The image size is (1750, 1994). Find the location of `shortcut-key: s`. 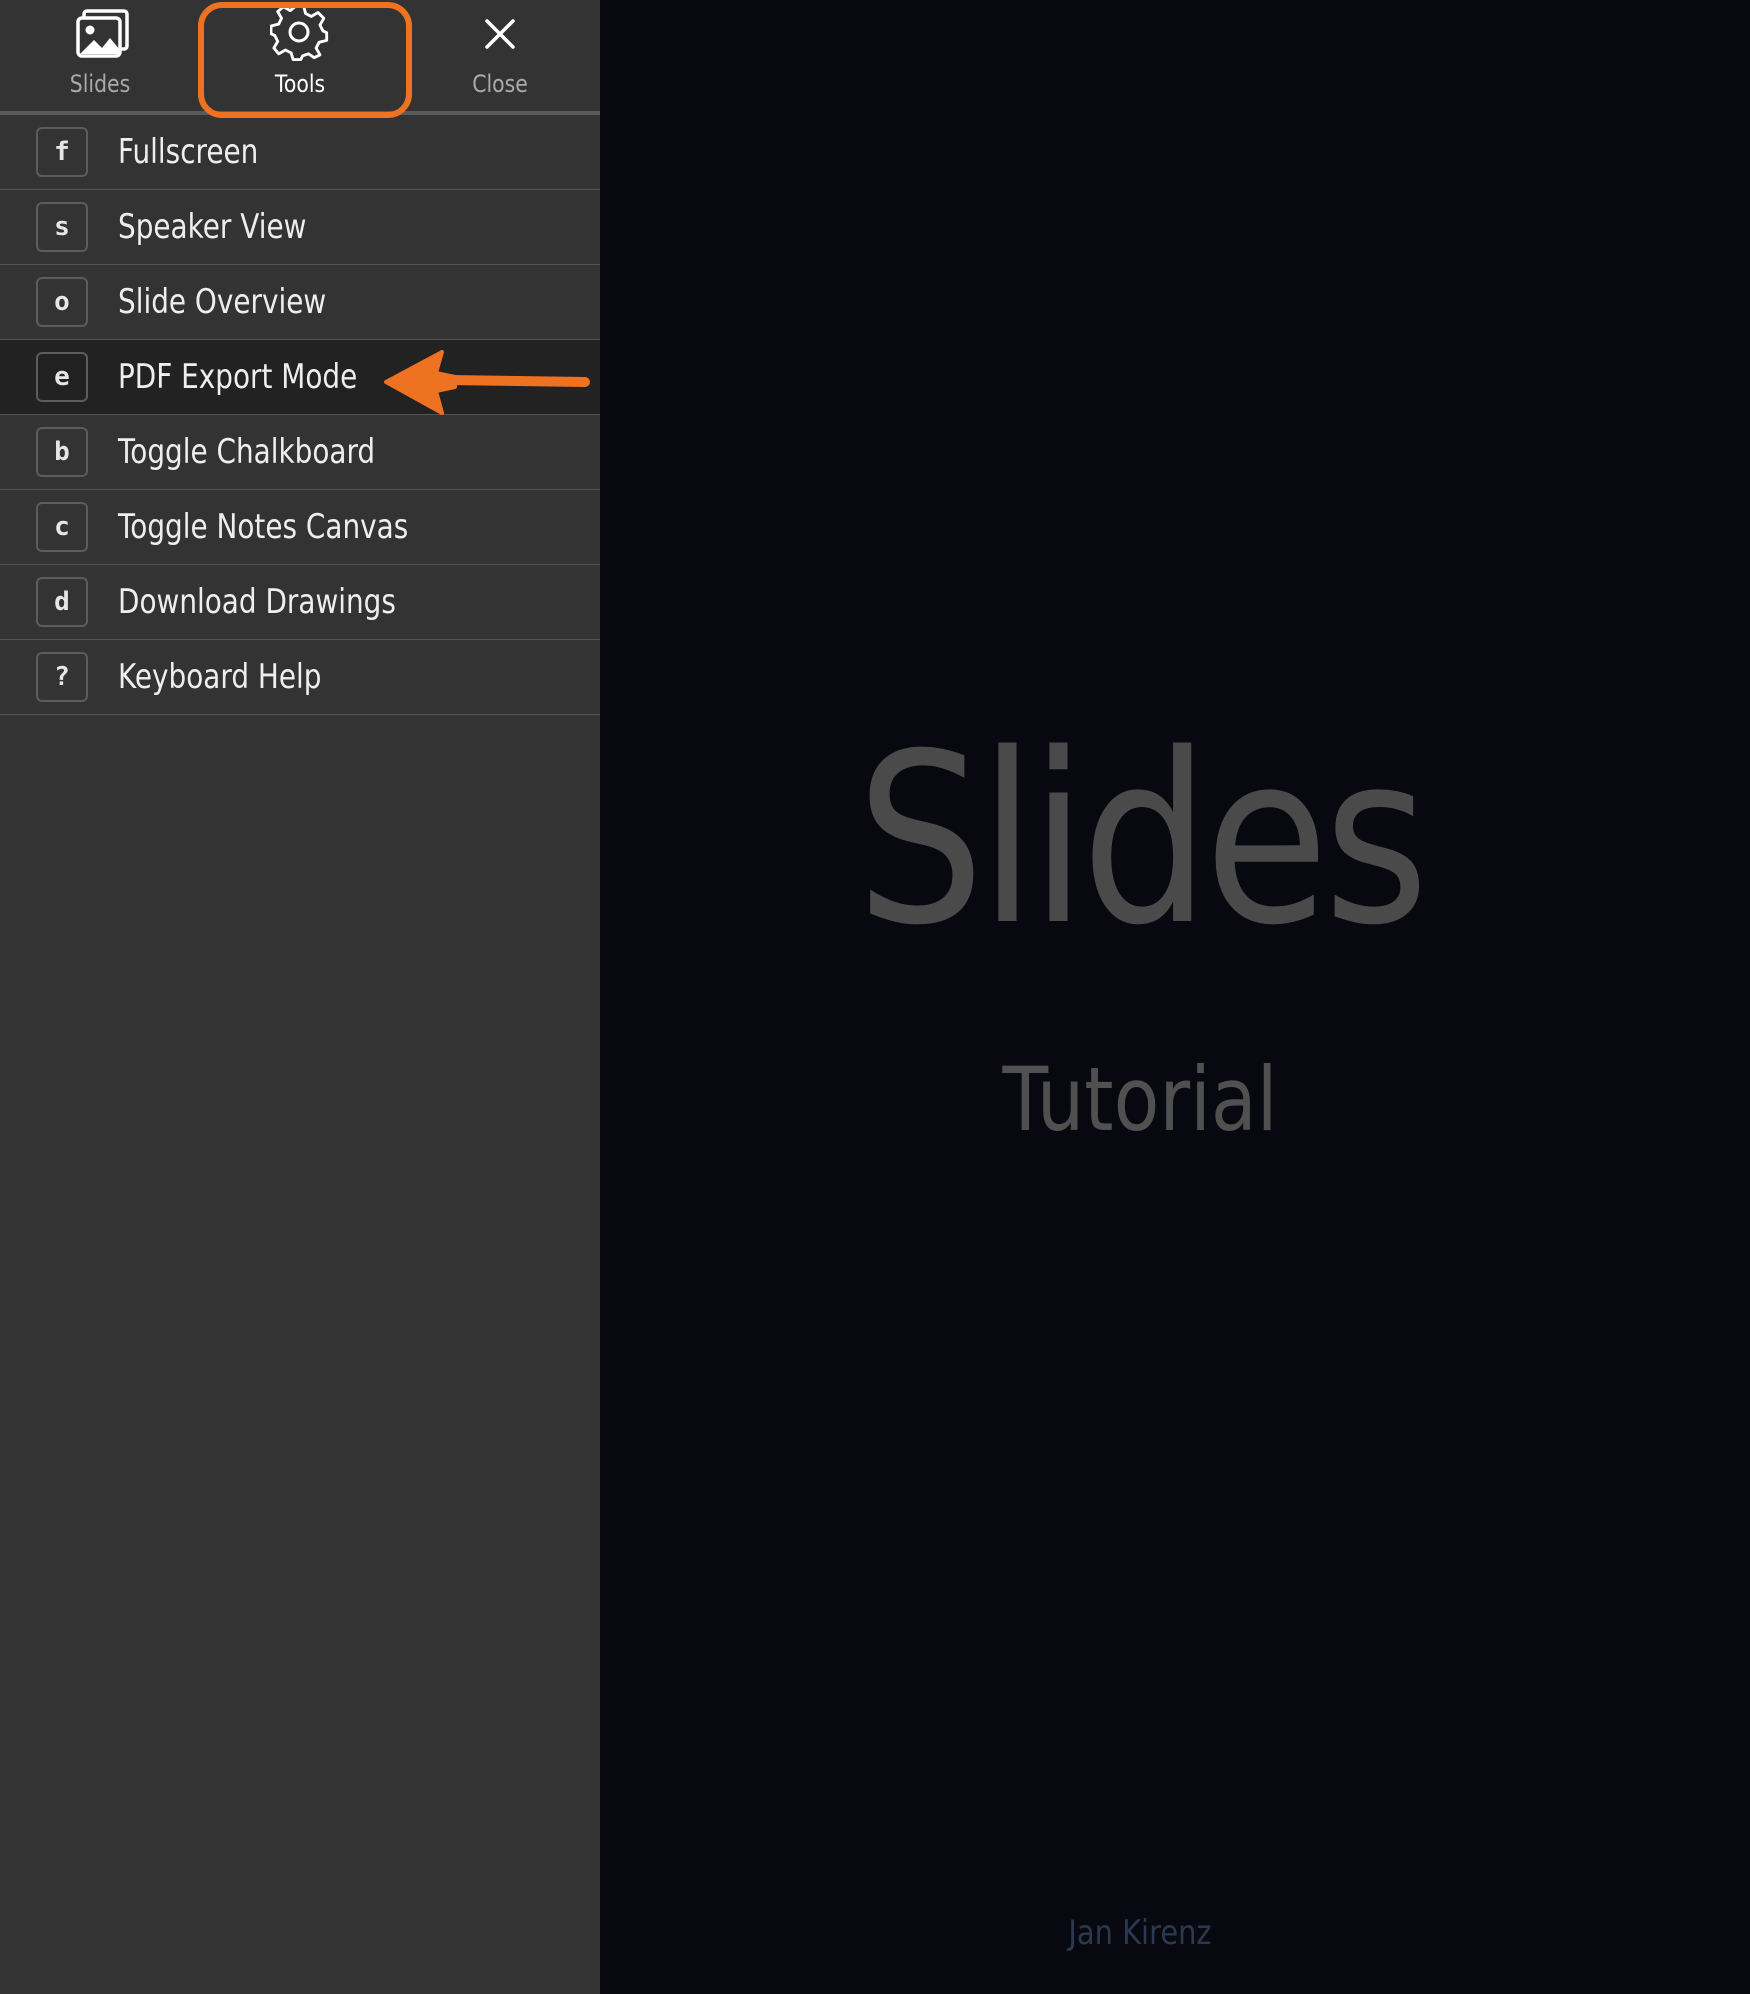

shortcut-key: s is located at coordinates (62, 227).